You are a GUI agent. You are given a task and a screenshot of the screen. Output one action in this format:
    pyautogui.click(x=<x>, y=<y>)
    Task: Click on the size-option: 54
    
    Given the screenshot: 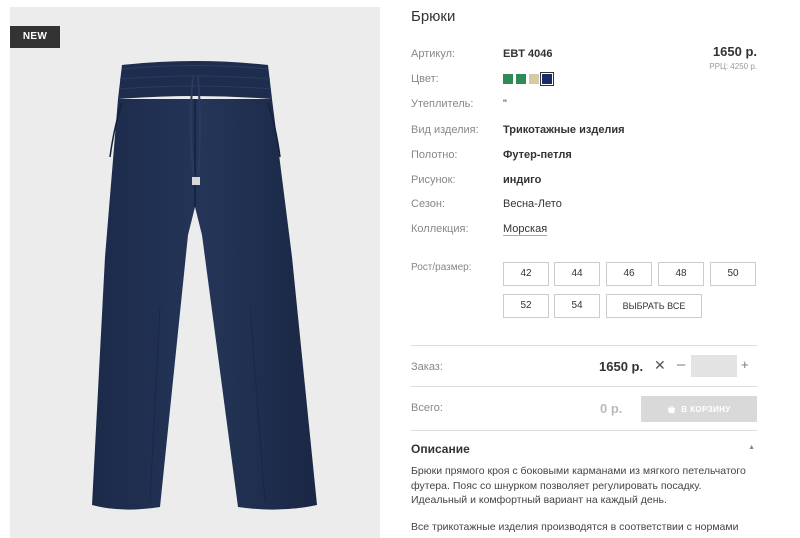 What is the action you would take?
    pyautogui.click(x=577, y=306)
    